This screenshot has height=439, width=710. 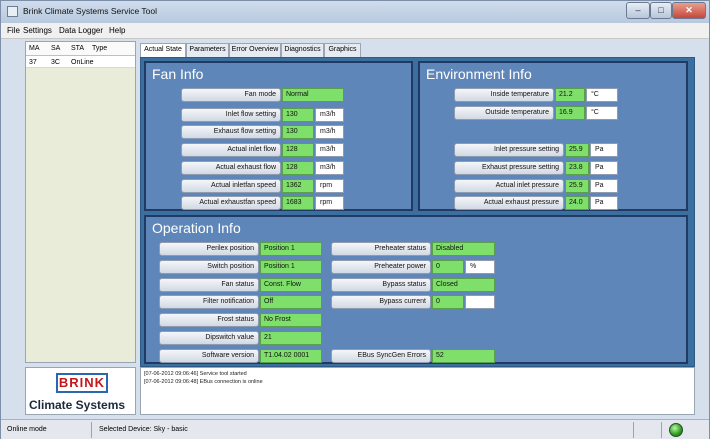 I want to click on exhaust-flow-setting-value: 130, so click(x=298, y=132).